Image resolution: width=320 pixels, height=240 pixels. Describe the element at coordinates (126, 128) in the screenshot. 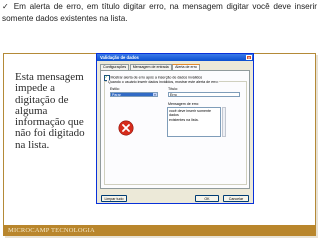

I see `error-stop-icon` at that location.